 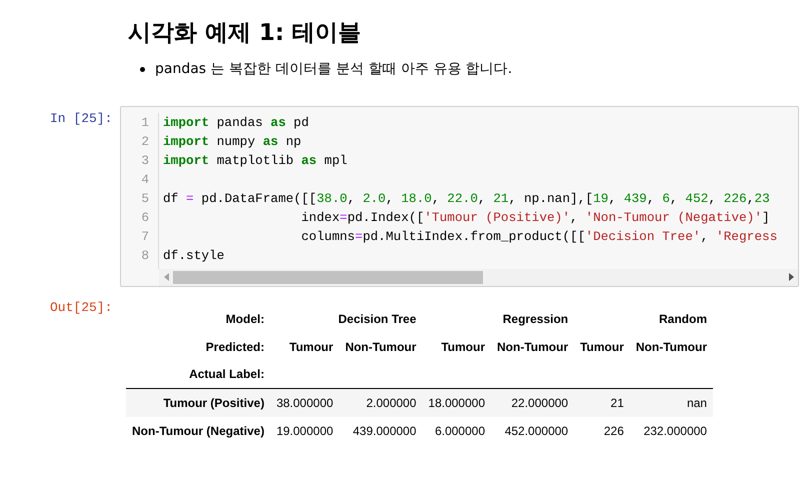 What do you see at coordinates (236, 141) in the screenshot?
I see `code-token: numpy` at bounding box center [236, 141].